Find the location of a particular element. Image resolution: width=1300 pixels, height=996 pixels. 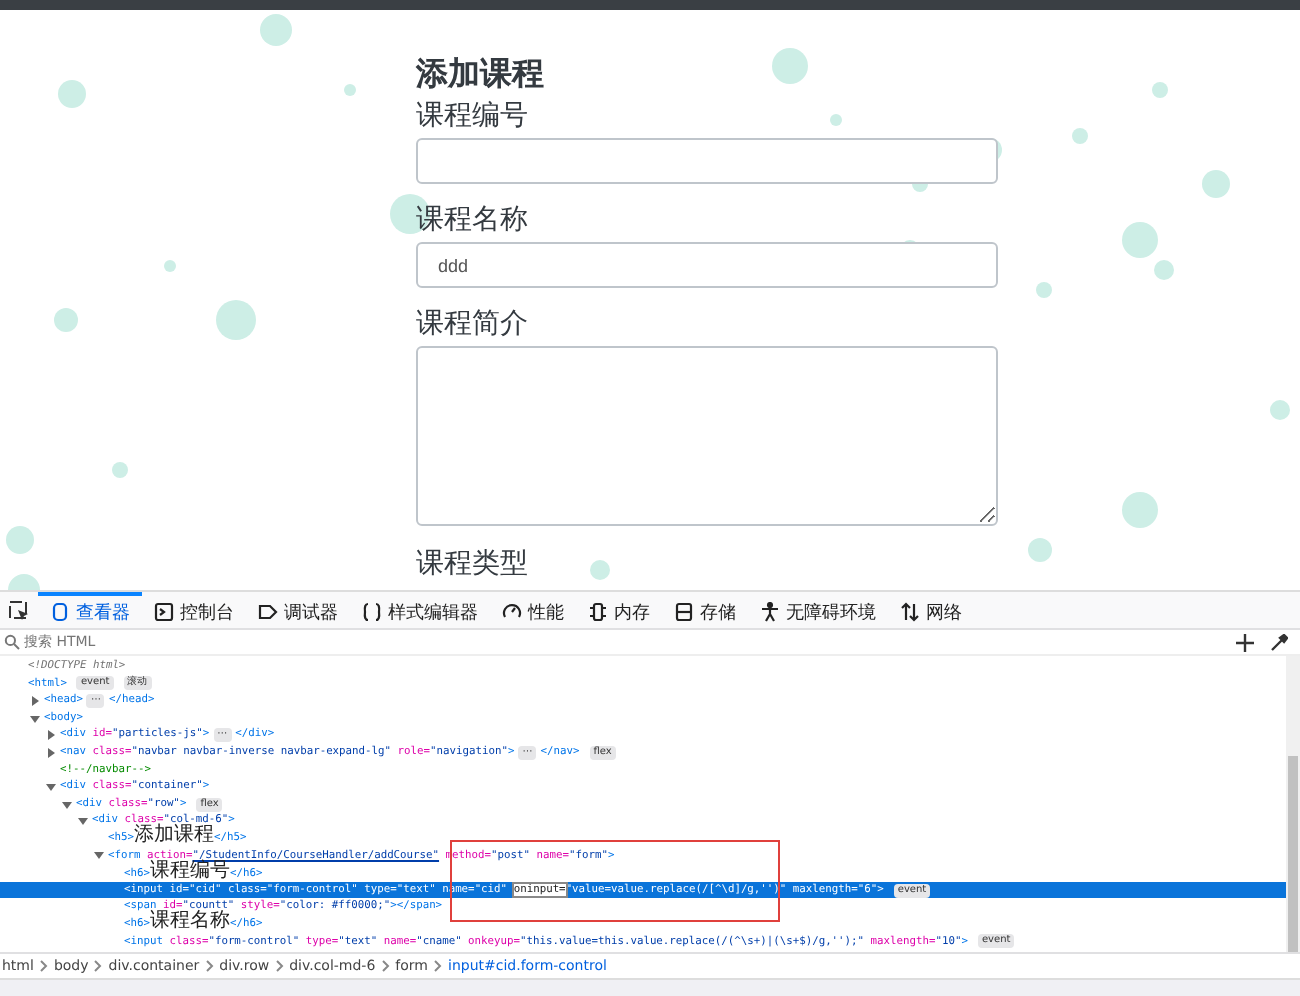

devtools-tab: 内存 is located at coordinates (619, 610).